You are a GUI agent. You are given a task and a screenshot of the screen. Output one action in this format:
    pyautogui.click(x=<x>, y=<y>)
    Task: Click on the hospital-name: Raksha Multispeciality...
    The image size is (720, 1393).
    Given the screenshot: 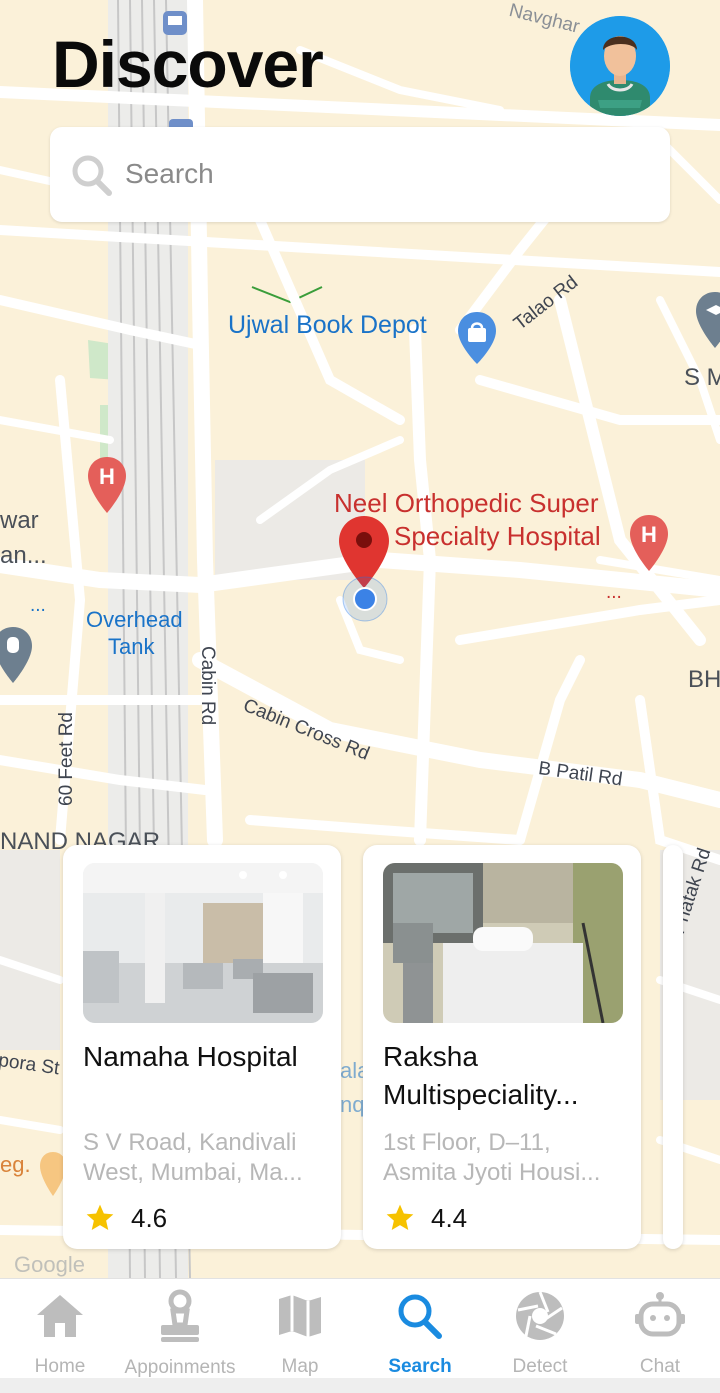 What is the action you would take?
    pyautogui.click(x=505, y=1076)
    